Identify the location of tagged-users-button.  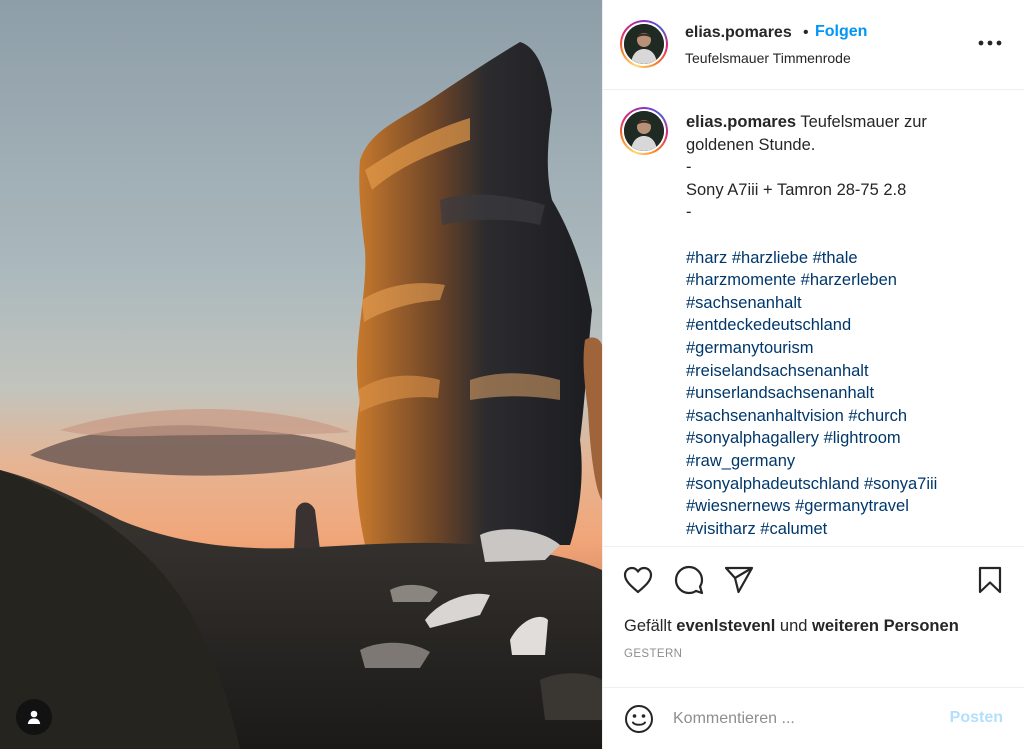
(34, 717).